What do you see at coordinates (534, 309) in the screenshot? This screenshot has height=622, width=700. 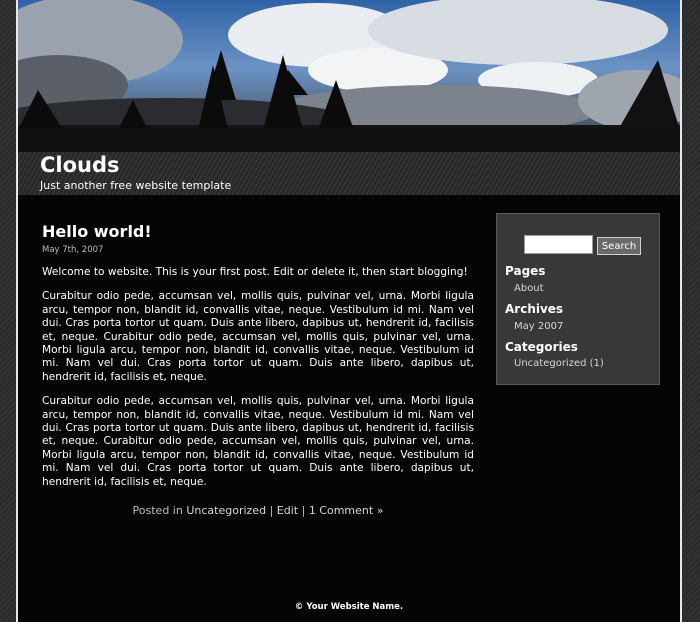 I see `archives-heading: Archives` at bounding box center [534, 309].